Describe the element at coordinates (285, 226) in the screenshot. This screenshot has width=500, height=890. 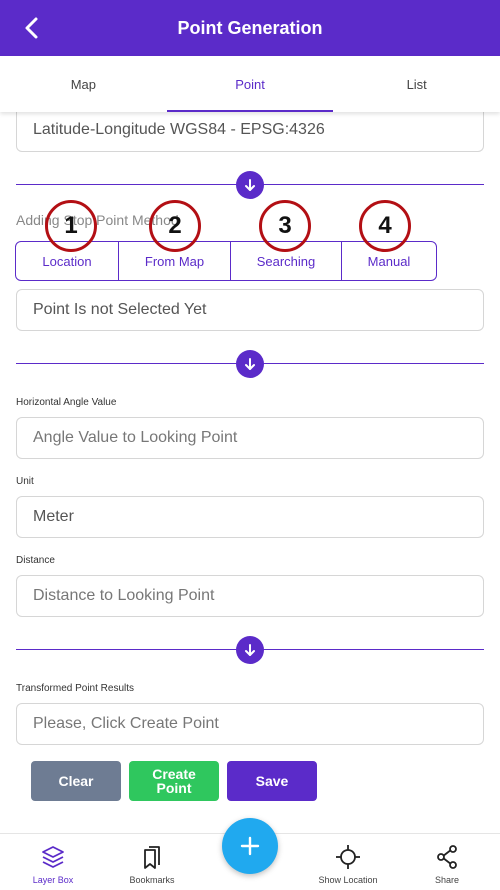
I see `annotation-marker-3: 3` at that location.